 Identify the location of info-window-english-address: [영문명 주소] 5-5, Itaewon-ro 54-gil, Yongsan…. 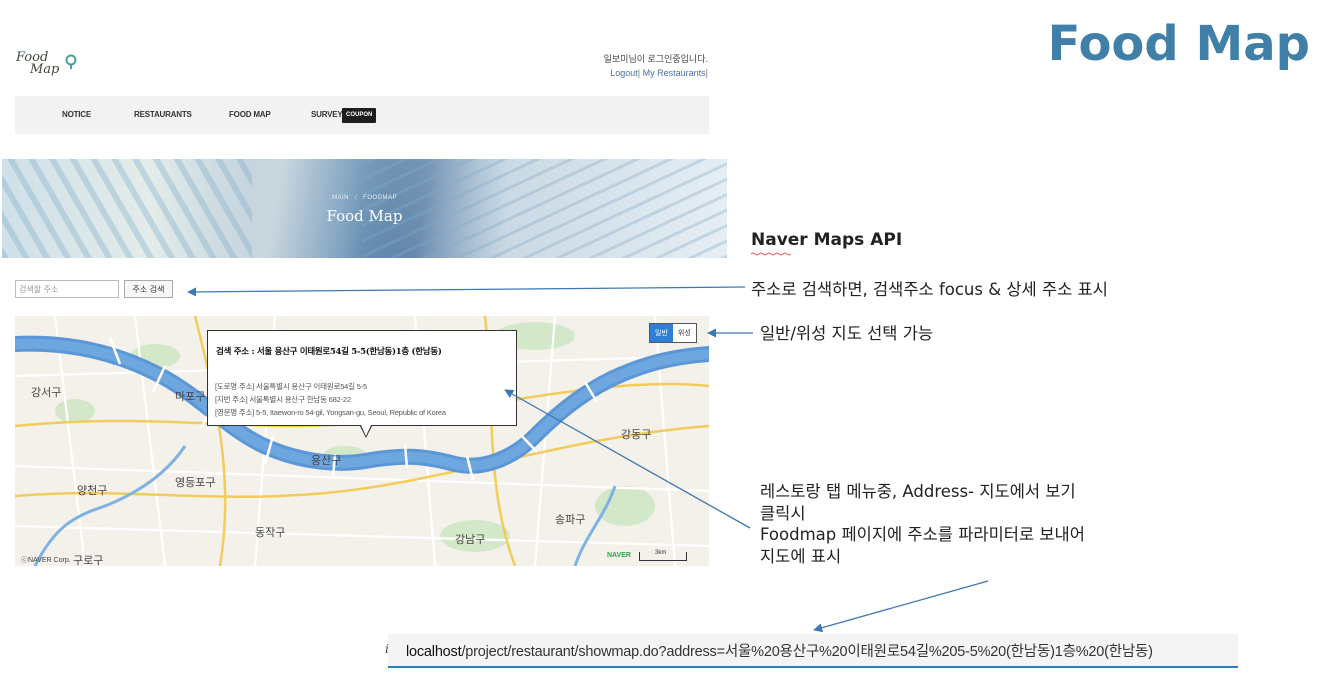
(330, 412).